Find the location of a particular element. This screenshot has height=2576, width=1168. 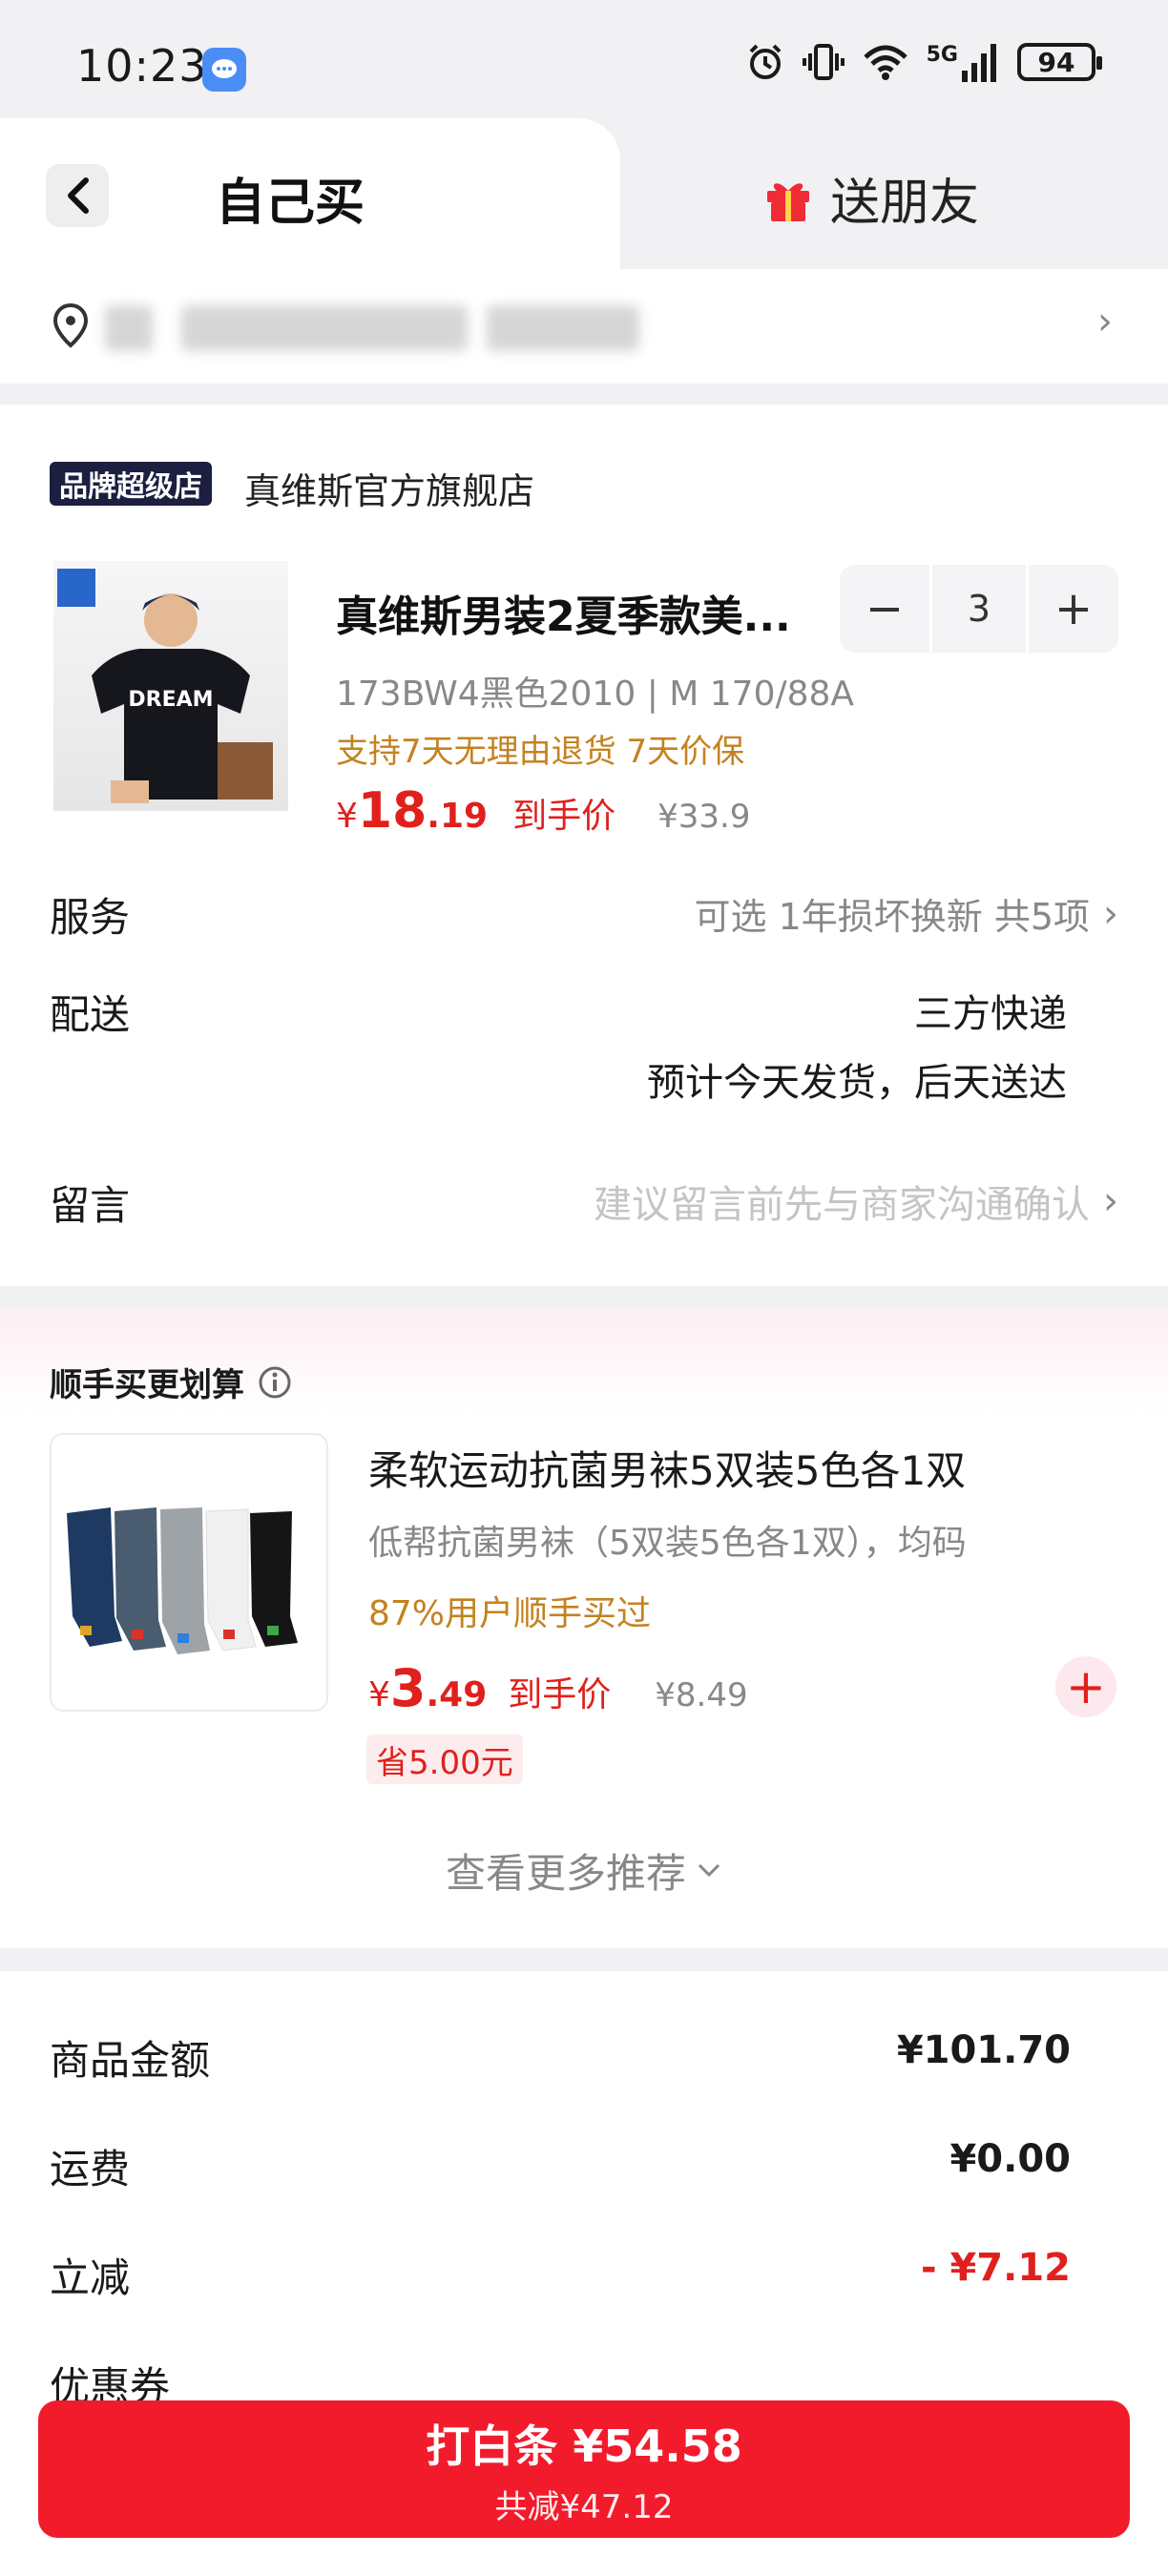

delivery-eta: 预计今天发货，后天送达 is located at coordinates (857, 1083).